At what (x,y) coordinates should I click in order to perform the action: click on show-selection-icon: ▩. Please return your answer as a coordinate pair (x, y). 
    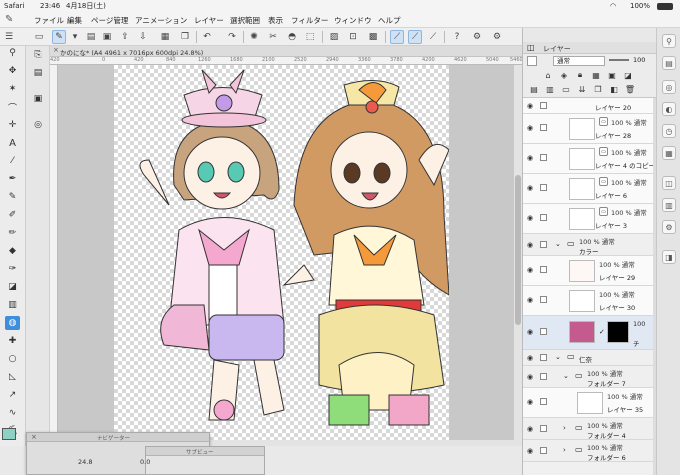
    Looking at the image, I should click on (373, 37).